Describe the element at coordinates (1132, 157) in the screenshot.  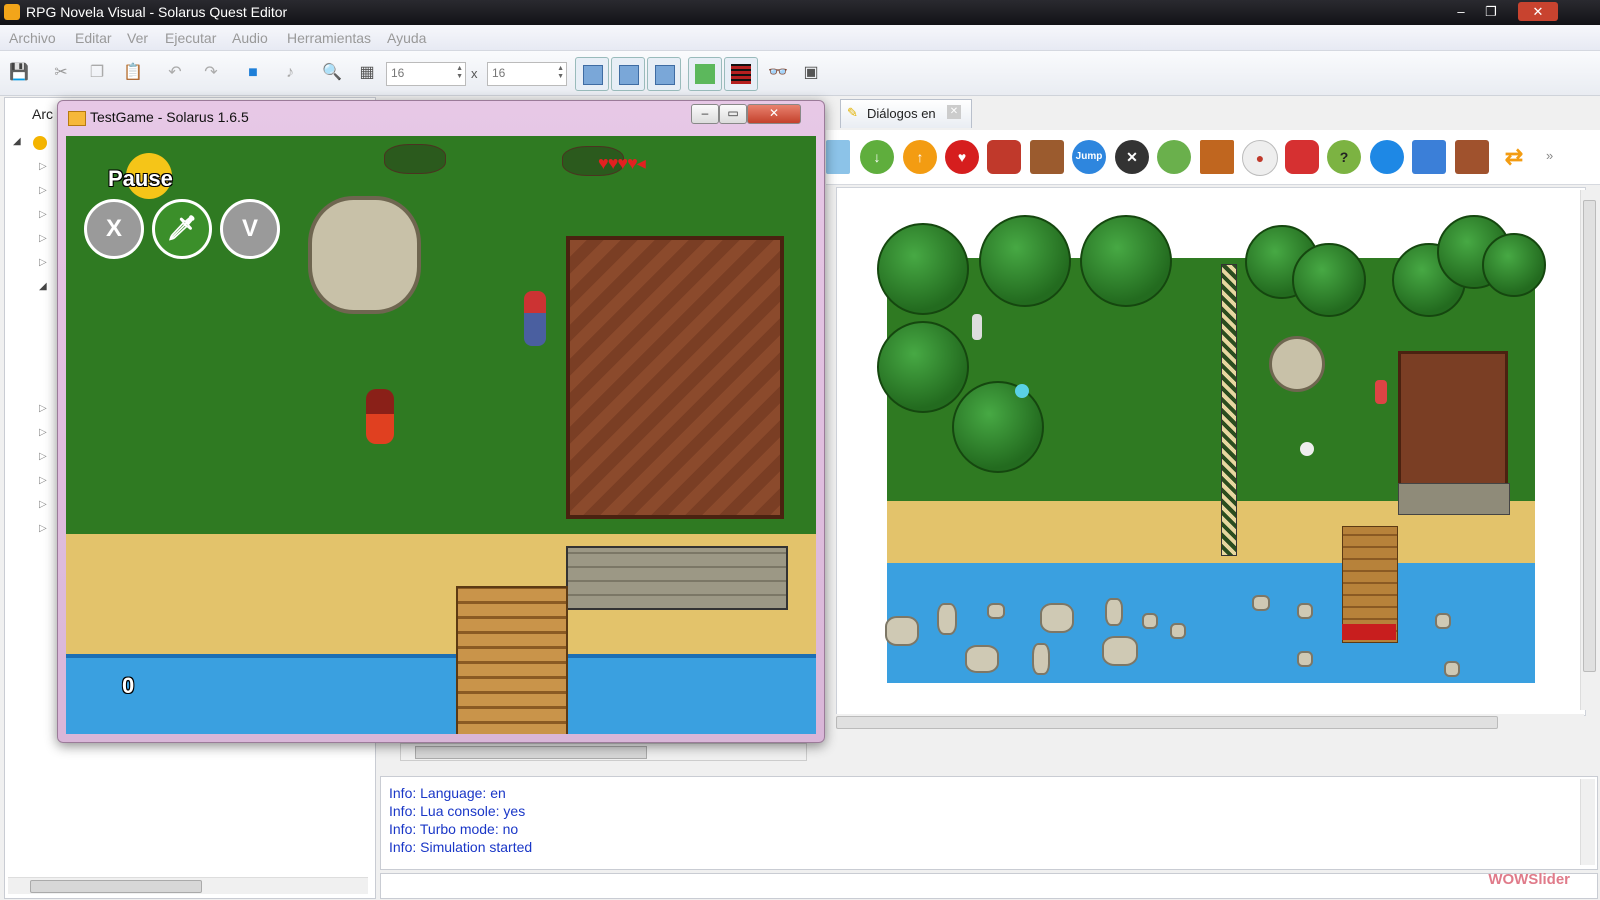
I see `enemy-icon: ✕` at that location.